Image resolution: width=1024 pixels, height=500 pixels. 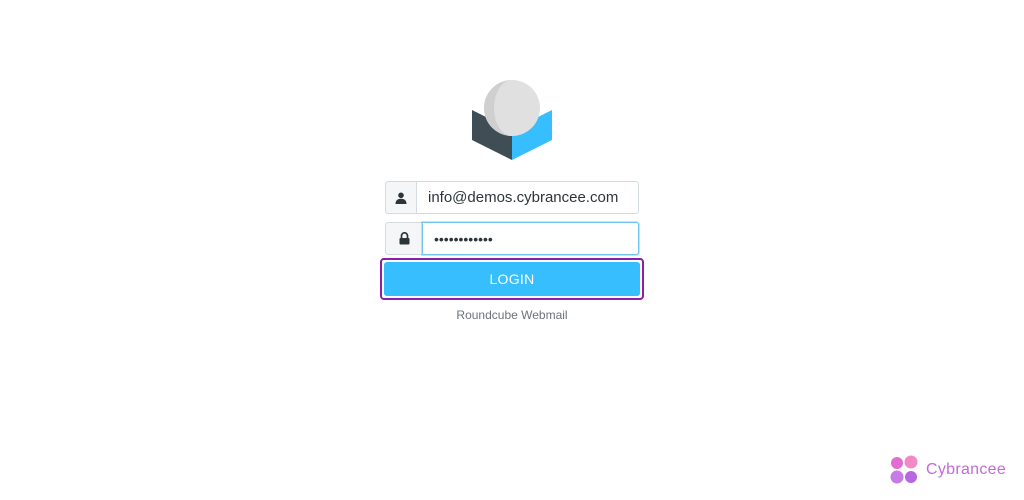 What do you see at coordinates (512, 120) in the screenshot?
I see `roundcube-logo-icon` at bounding box center [512, 120].